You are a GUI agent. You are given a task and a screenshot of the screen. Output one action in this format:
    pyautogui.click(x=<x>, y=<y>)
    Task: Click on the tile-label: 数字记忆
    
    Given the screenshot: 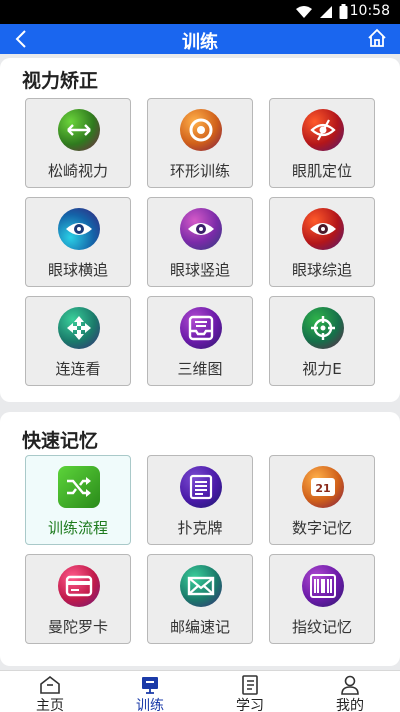 What is the action you would take?
    pyautogui.click(x=321, y=528)
    